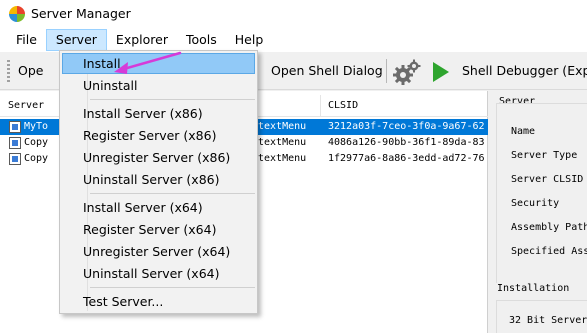 This screenshot has height=333, width=587. I want to click on menu-server: Server, so click(76, 39).